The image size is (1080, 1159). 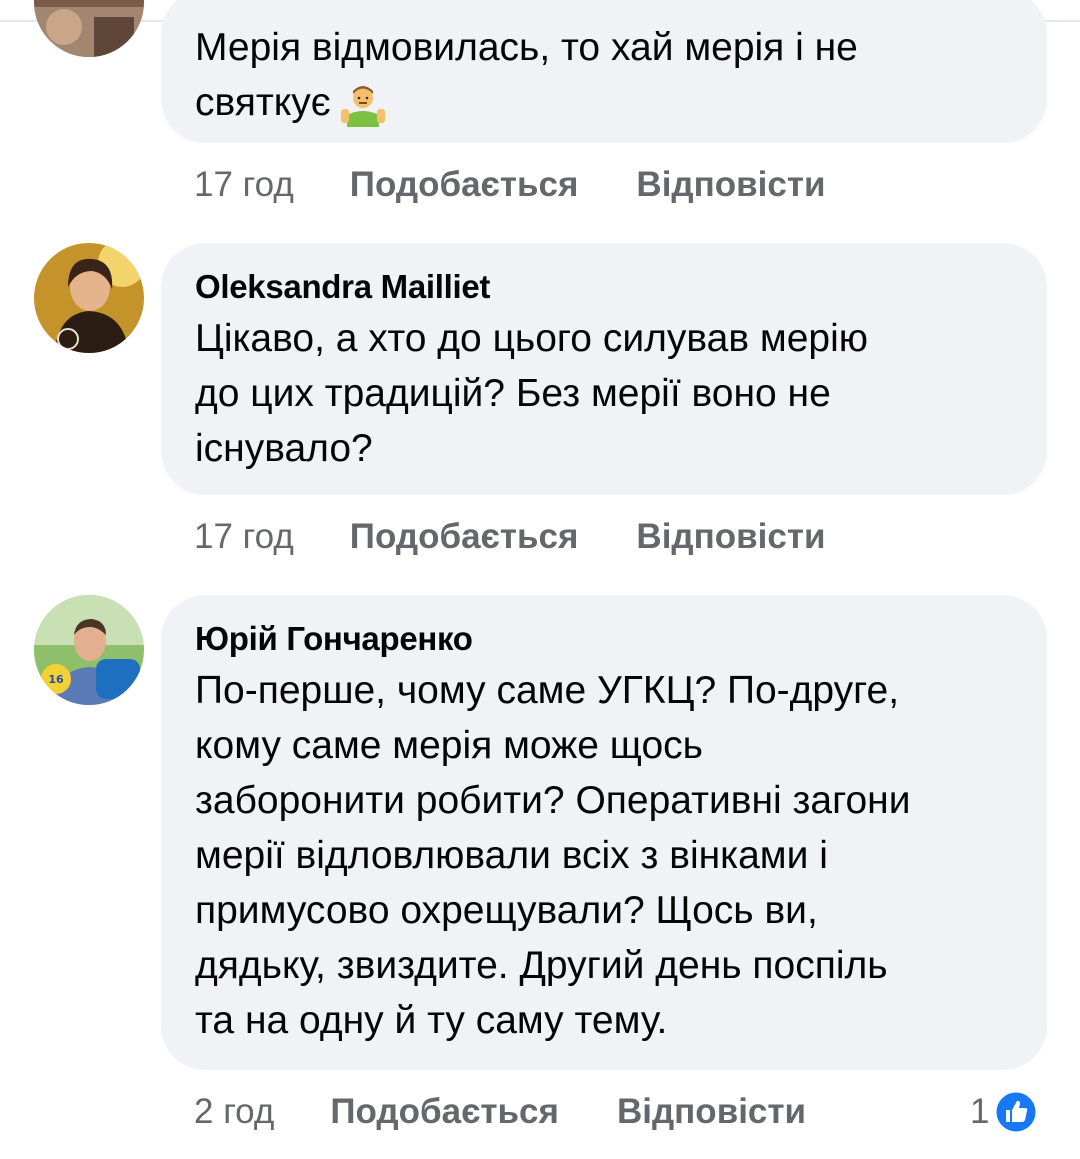 What do you see at coordinates (604, 287) in the screenshot?
I see `comment-author: Oleksandra Mailliet` at bounding box center [604, 287].